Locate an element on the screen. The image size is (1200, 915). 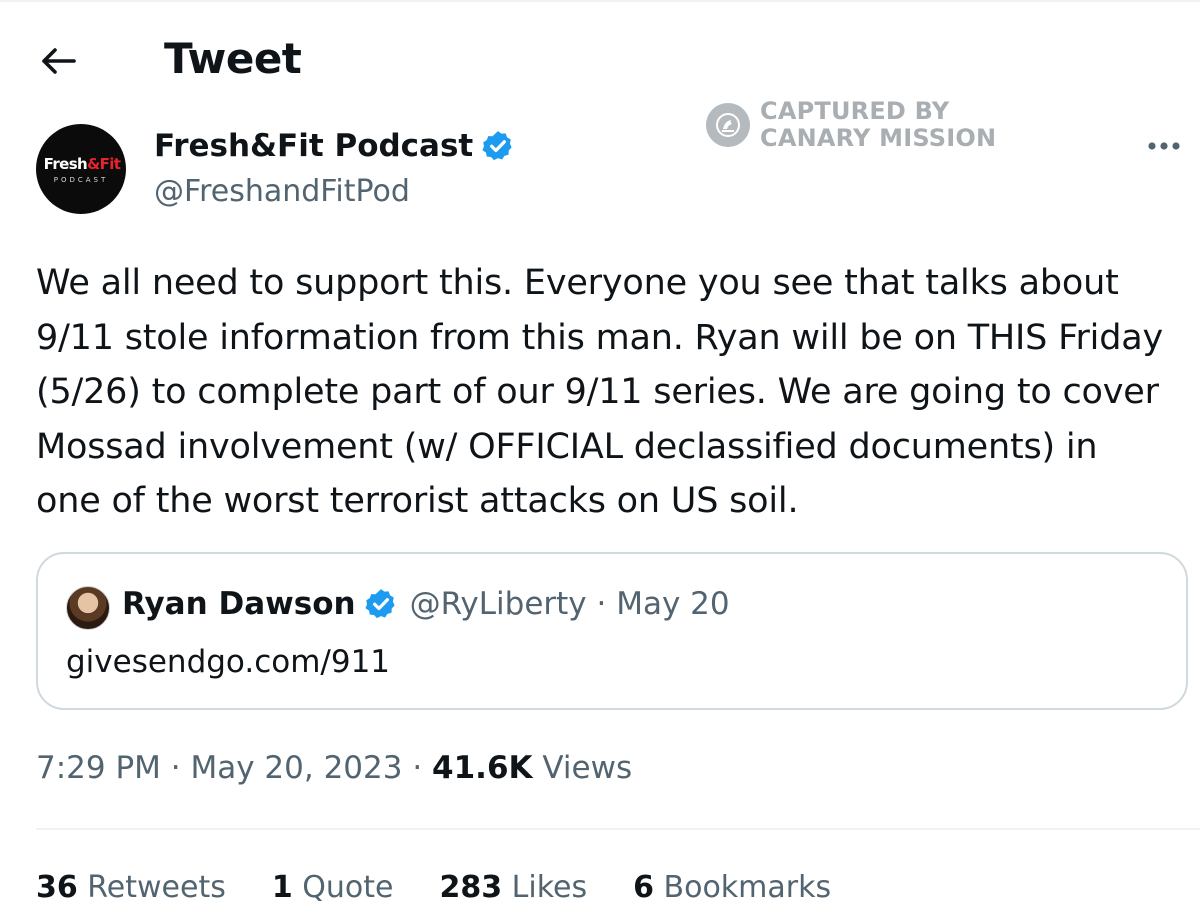
quotes-stat: 1 Quote is located at coordinates (333, 887).